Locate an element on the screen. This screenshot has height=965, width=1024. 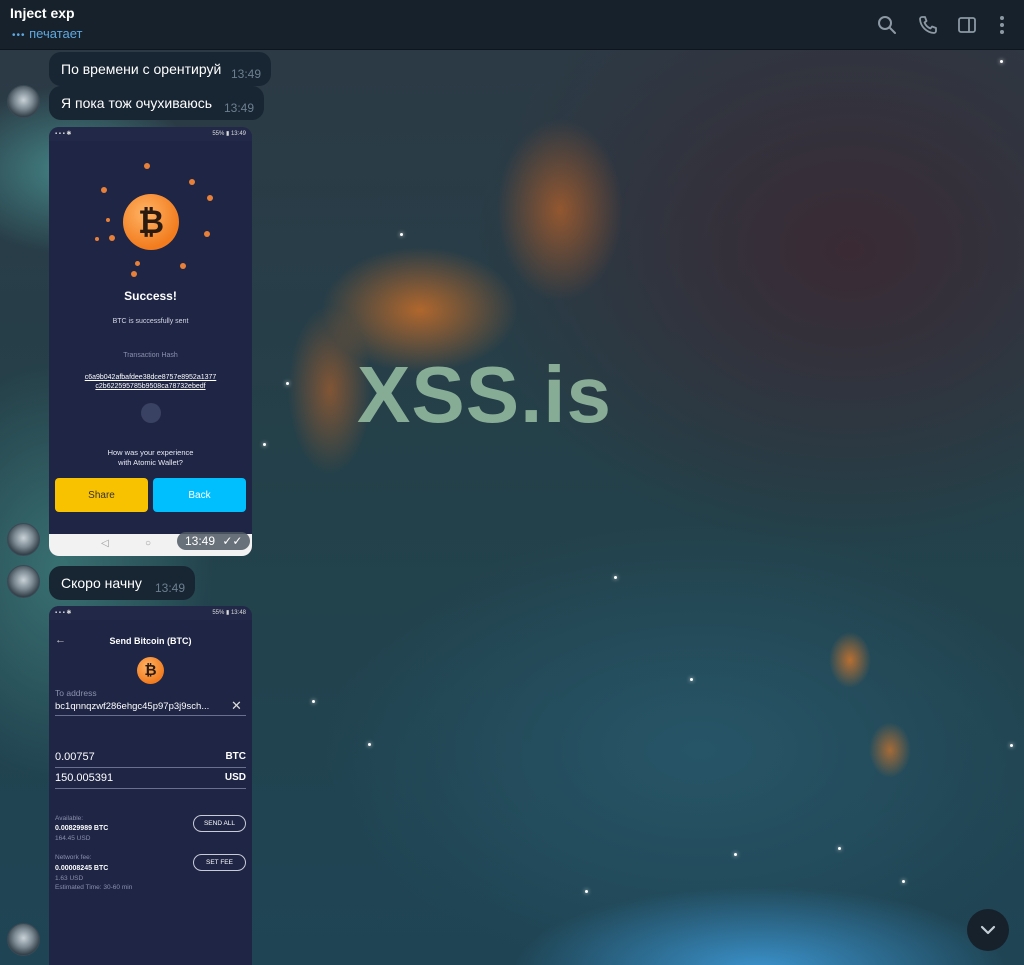
typing-status: ••• печатает is located at coordinates (47, 33).